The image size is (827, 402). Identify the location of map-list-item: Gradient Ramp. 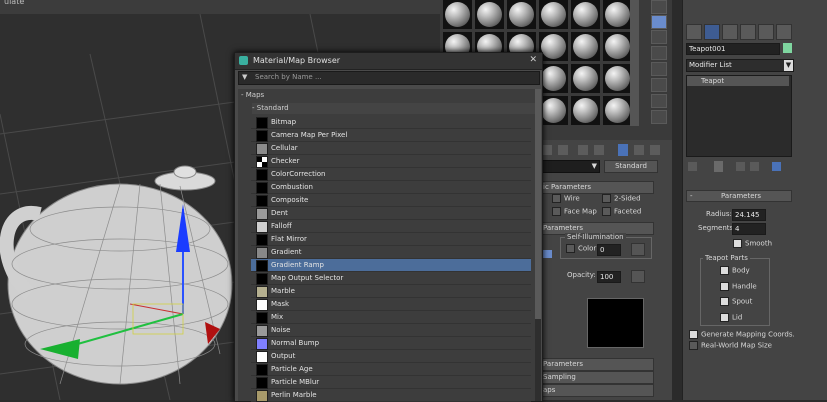
(391, 265).